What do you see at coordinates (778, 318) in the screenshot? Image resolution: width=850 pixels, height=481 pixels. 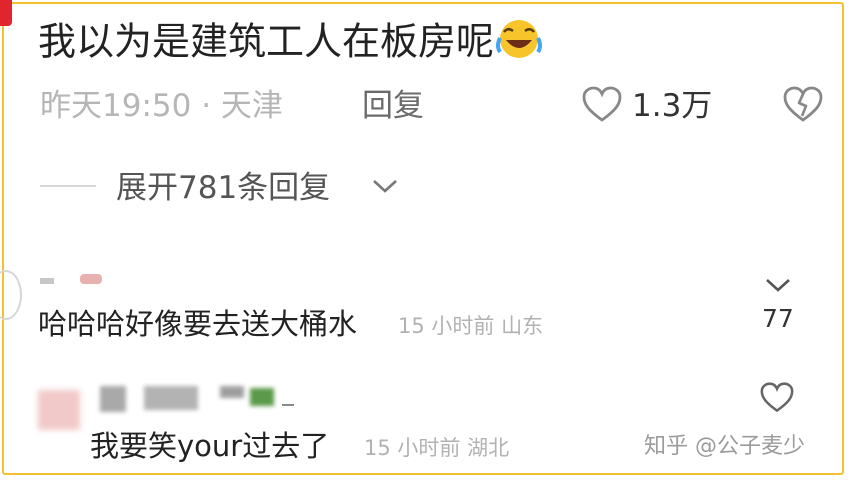 I see `reply-like-count: 77` at bounding box center [778, 318].